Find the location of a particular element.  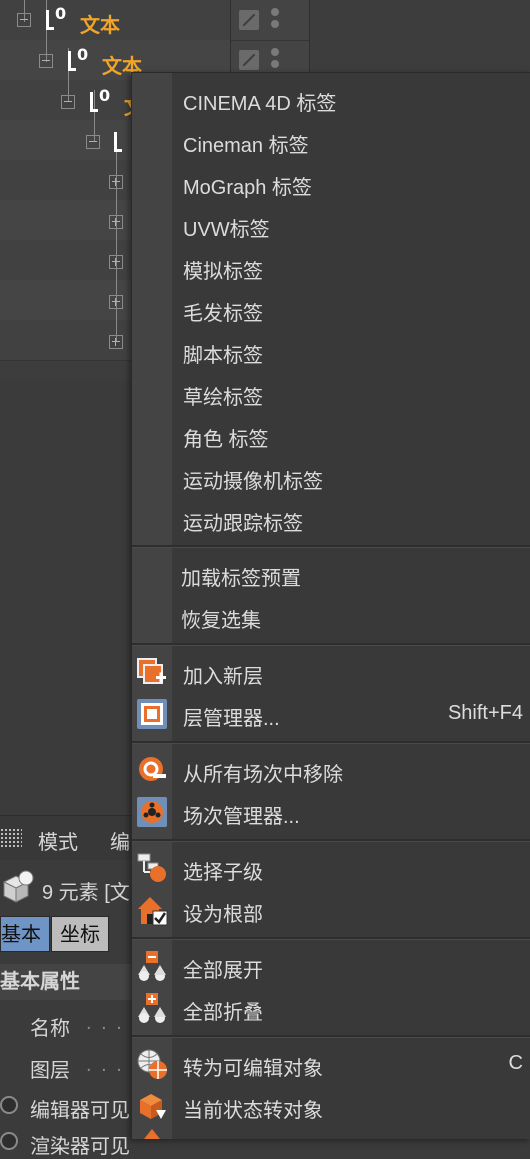

menu-mode: 模式 is located at coordinates (58, 840).